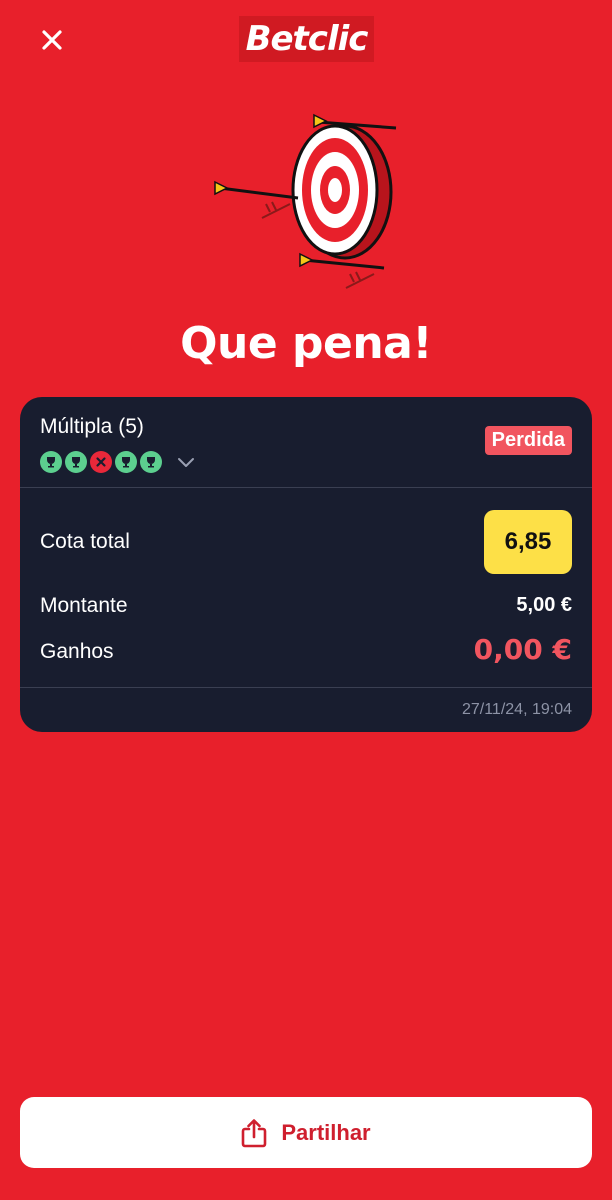 The image size is (612, 1200). What do you see at coordinates (254, 1132) in the screenshot?
I see `share-icon` at bounding box center [254, 1132].